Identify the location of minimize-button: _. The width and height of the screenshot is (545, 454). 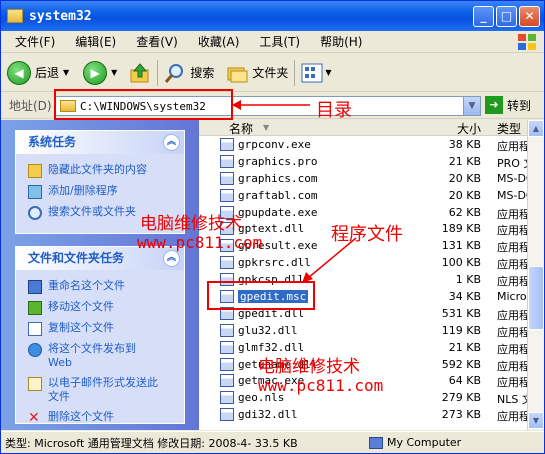
(483, 16).